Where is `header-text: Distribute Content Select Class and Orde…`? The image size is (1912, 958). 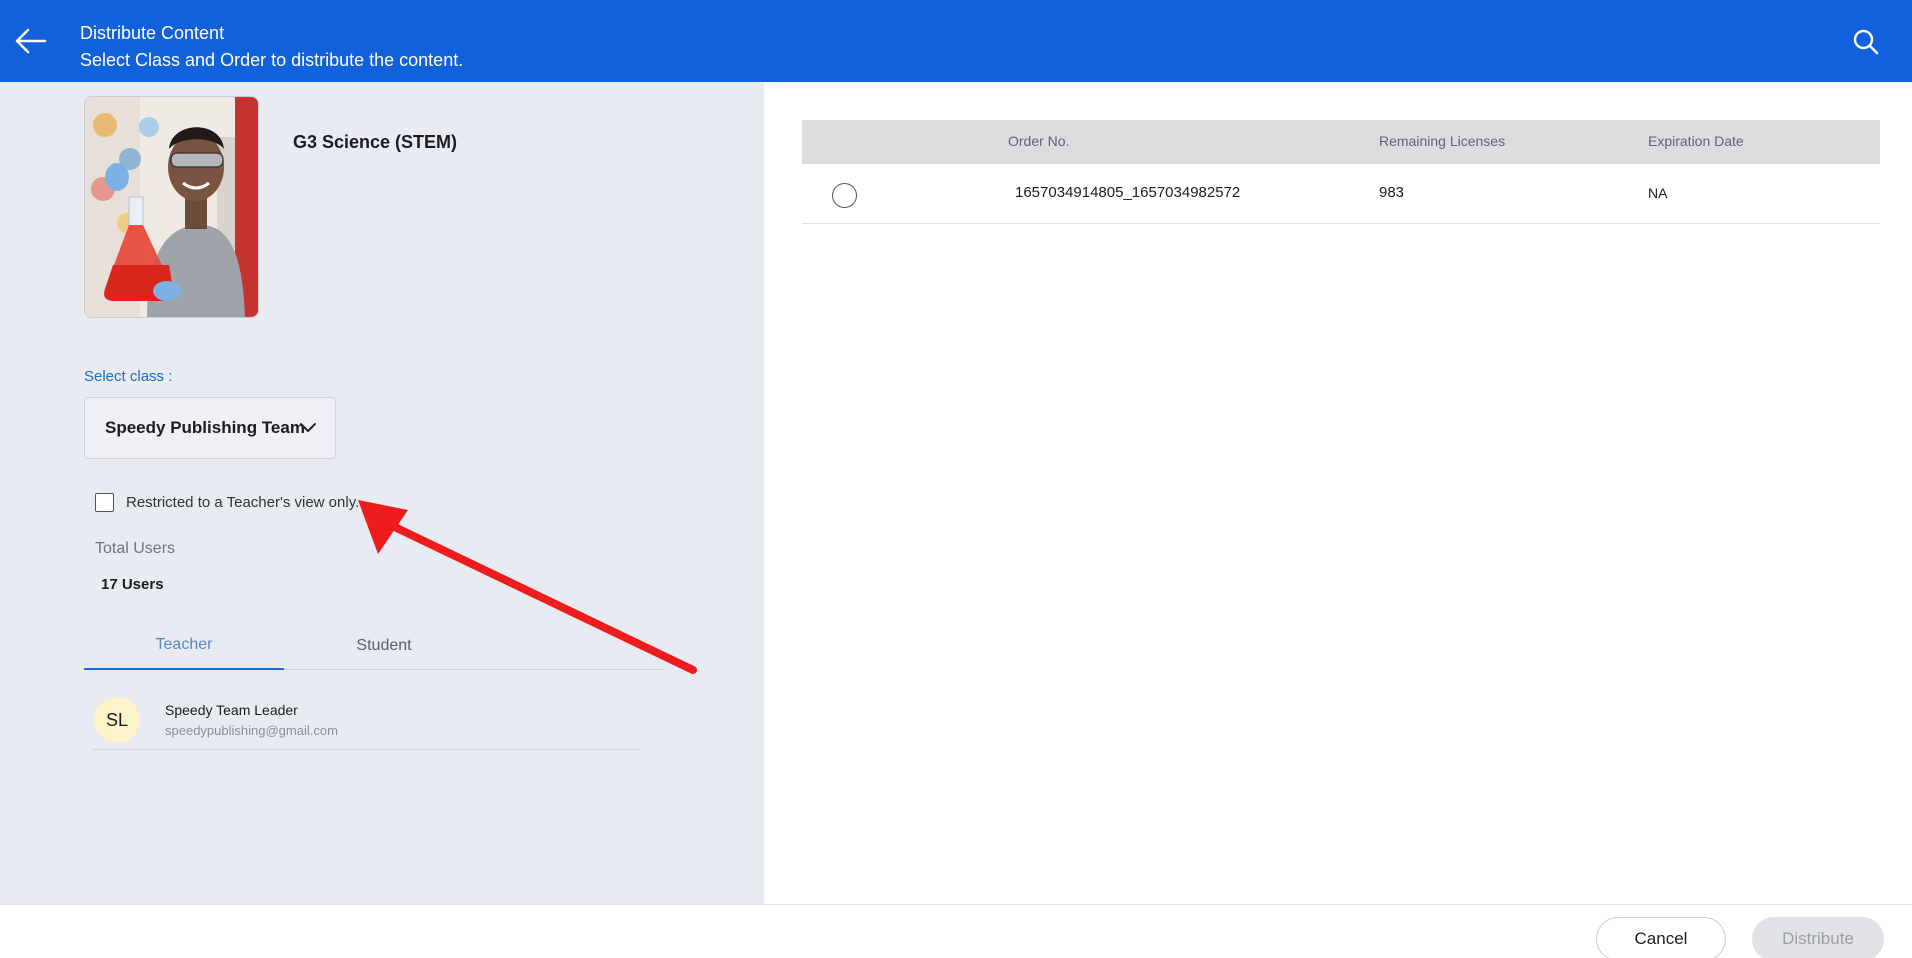 header-text: Distribute Content Select Class and Orde… is located at coordinates (271, 46).